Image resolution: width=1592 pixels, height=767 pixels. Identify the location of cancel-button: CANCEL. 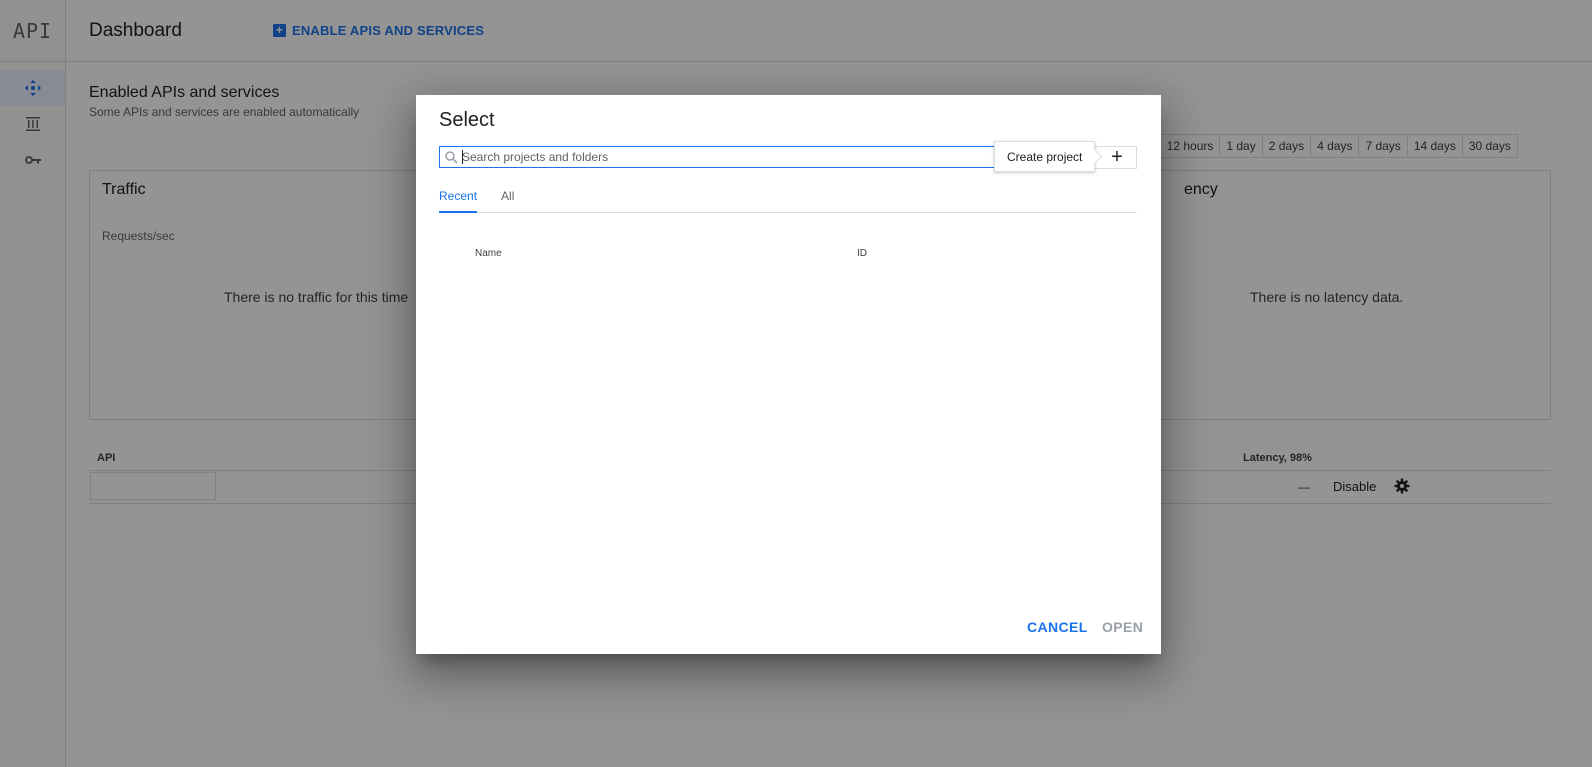
(1057, 627).